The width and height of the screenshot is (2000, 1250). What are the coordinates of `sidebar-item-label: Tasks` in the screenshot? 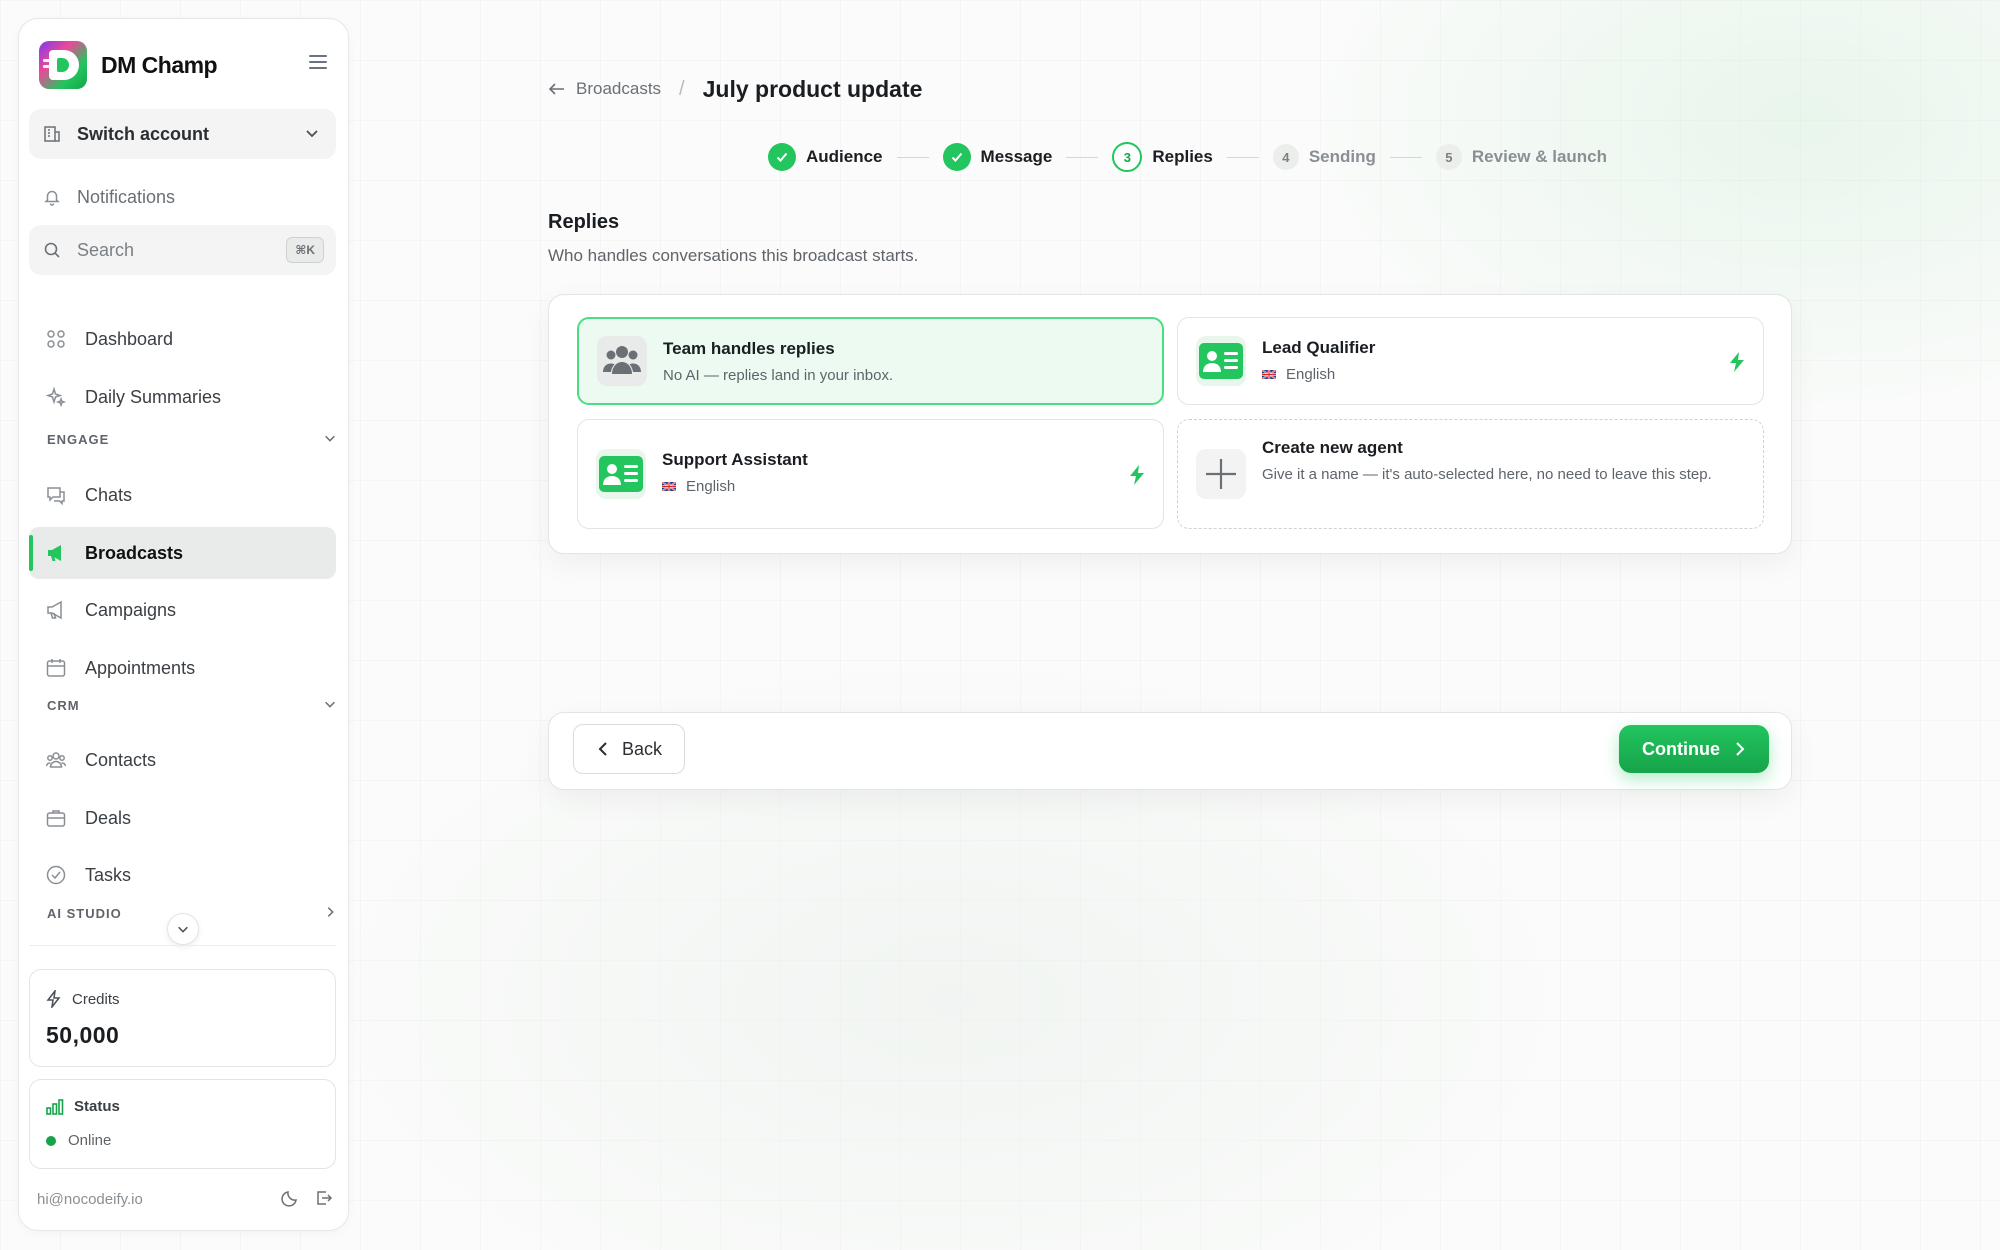 It's located at (108, 874).